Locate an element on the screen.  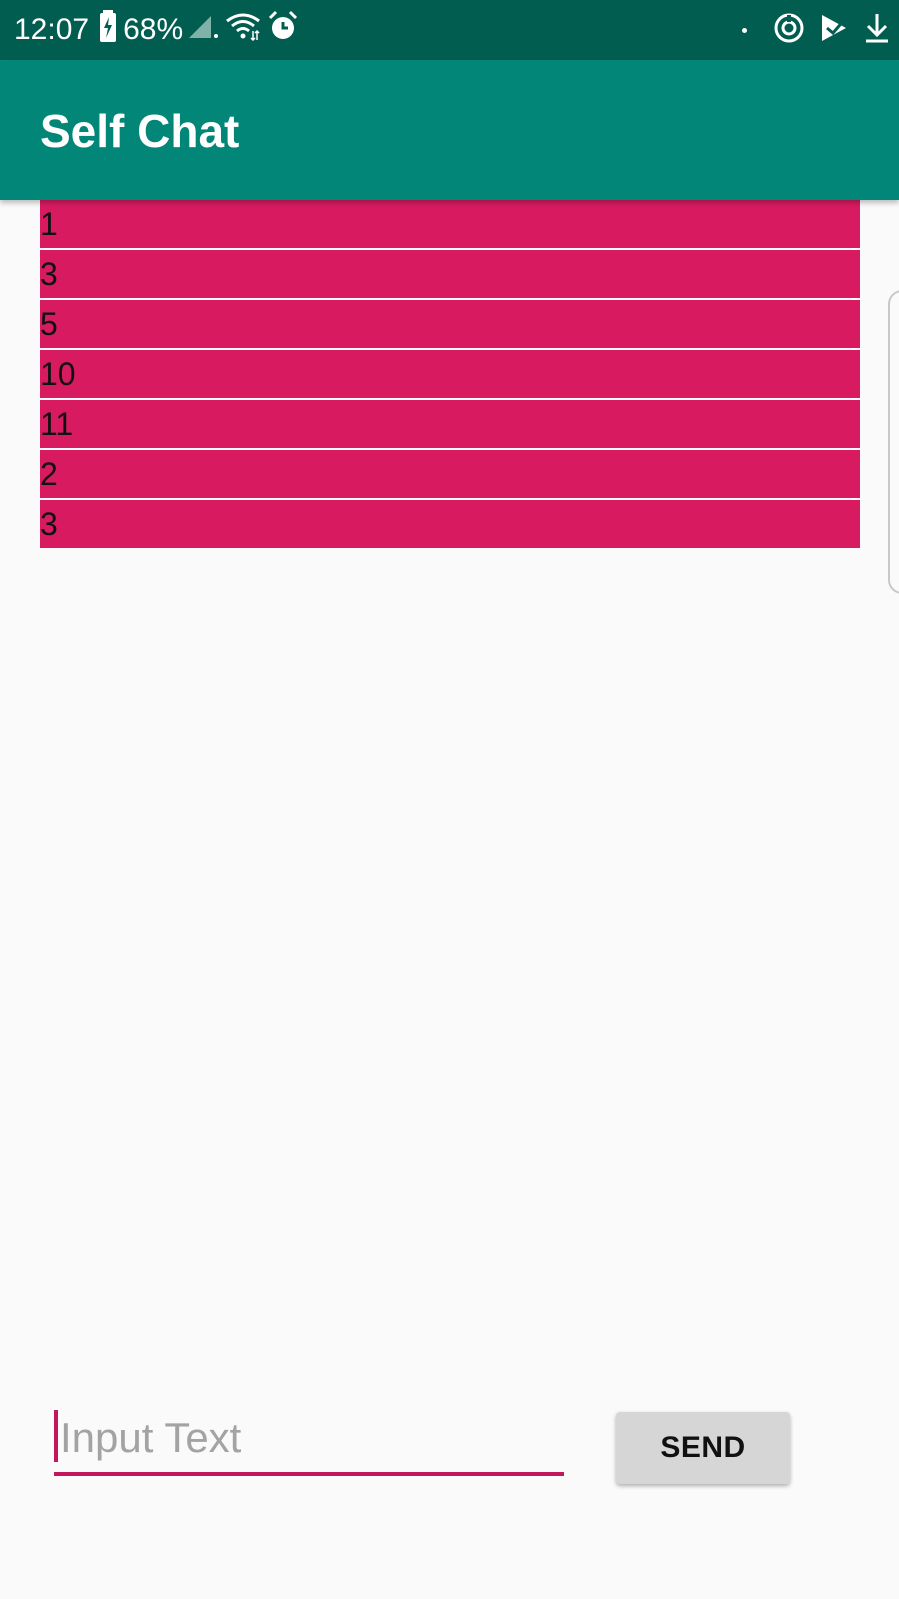
status-time: 12:07 is located at coordinates (52, 29).